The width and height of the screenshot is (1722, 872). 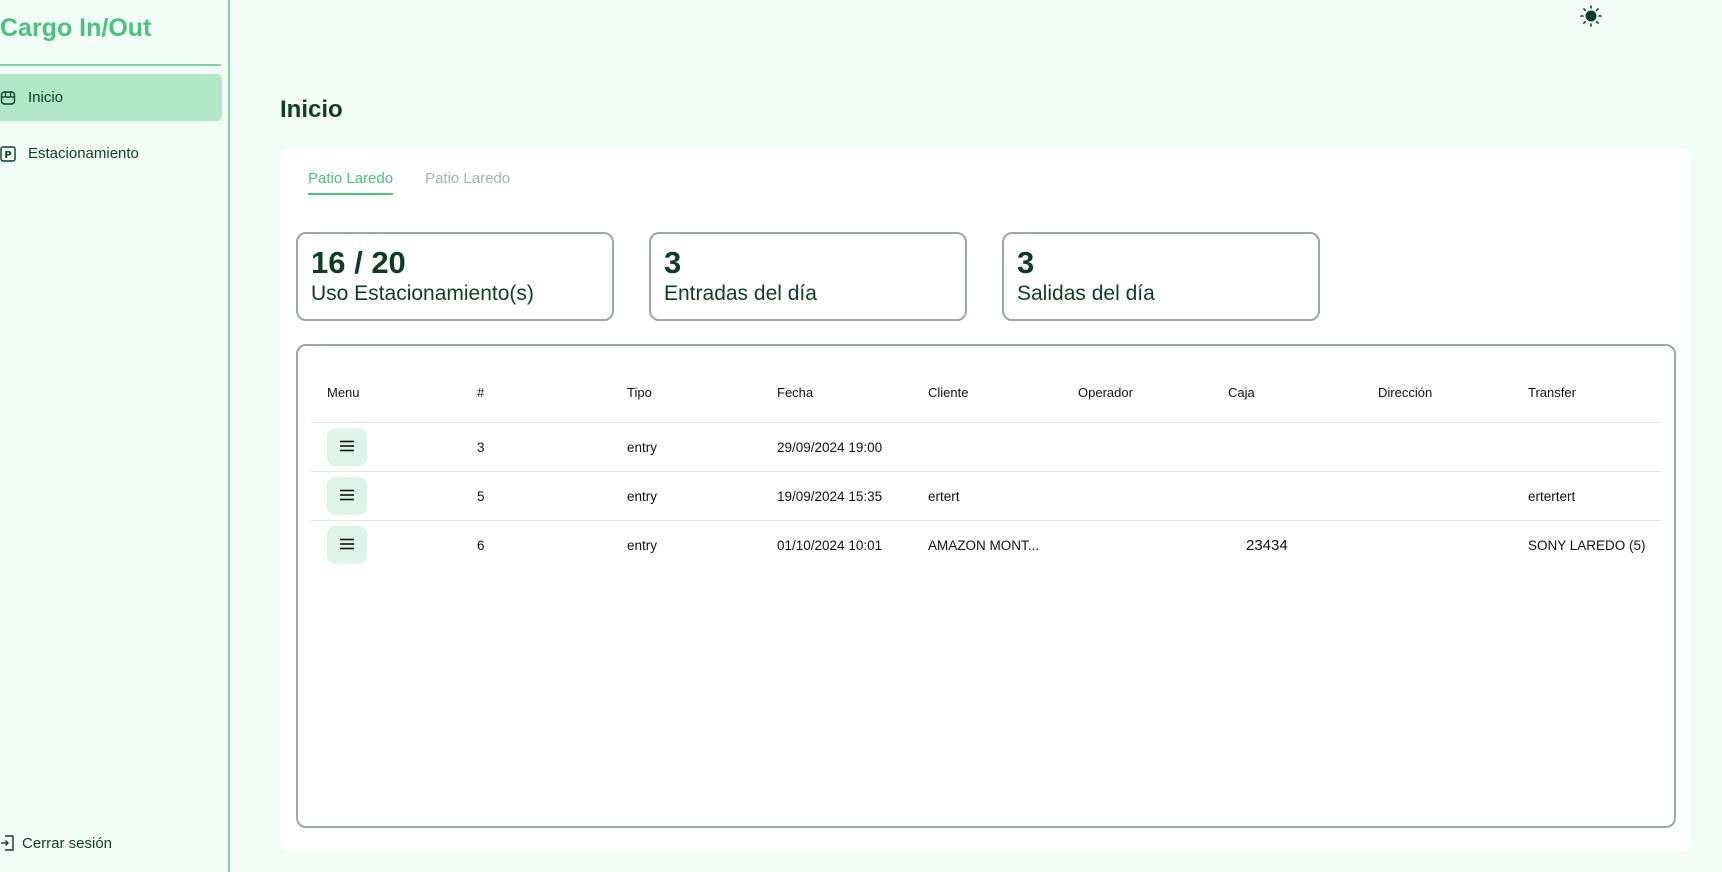 I want to click on svg-text: P, so click(x=7, y=155).